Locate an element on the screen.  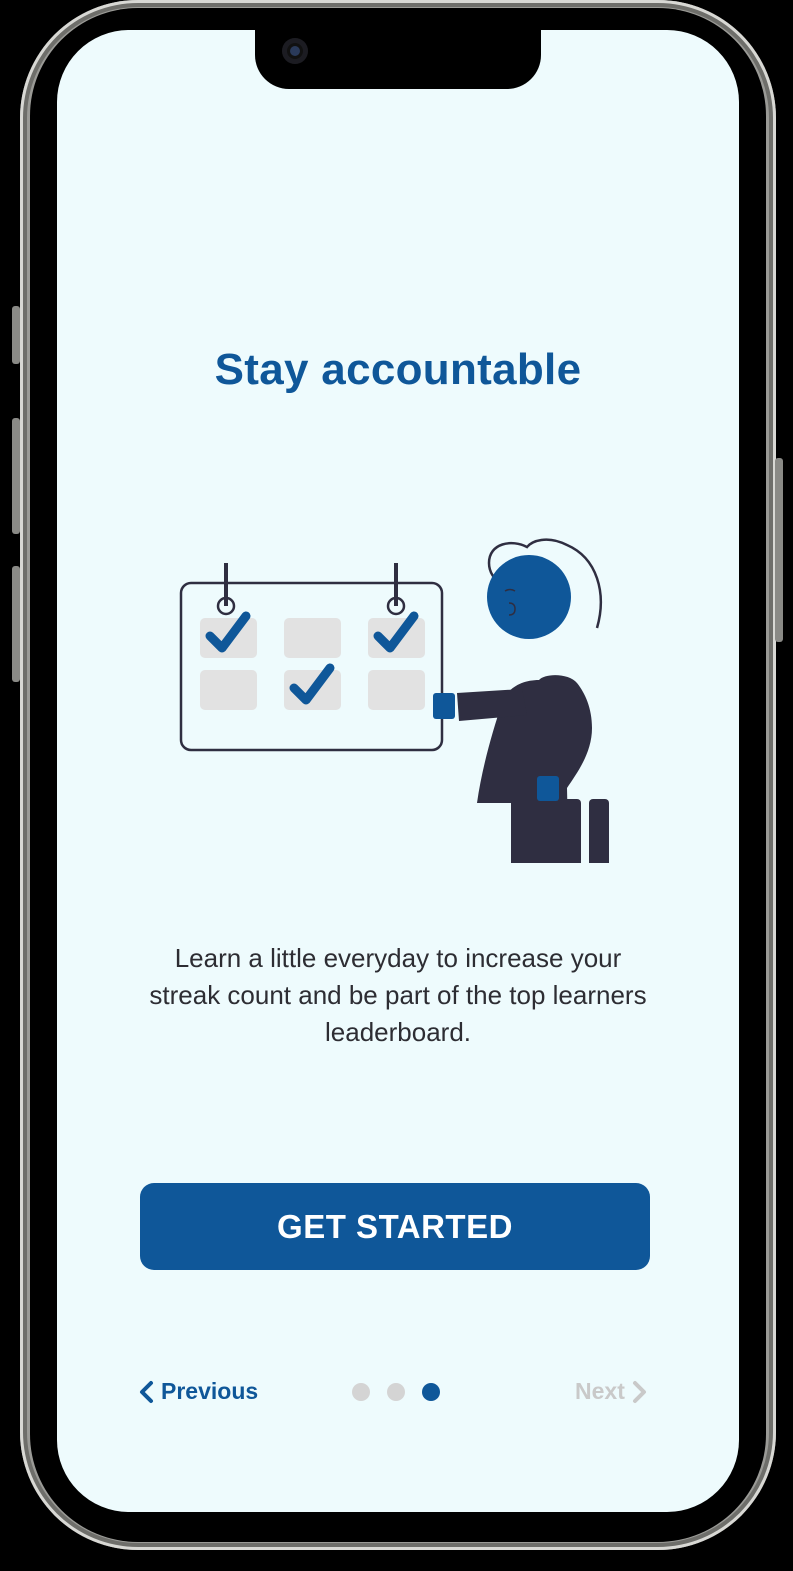
page-indicator is located at coordinates (396, 1392).